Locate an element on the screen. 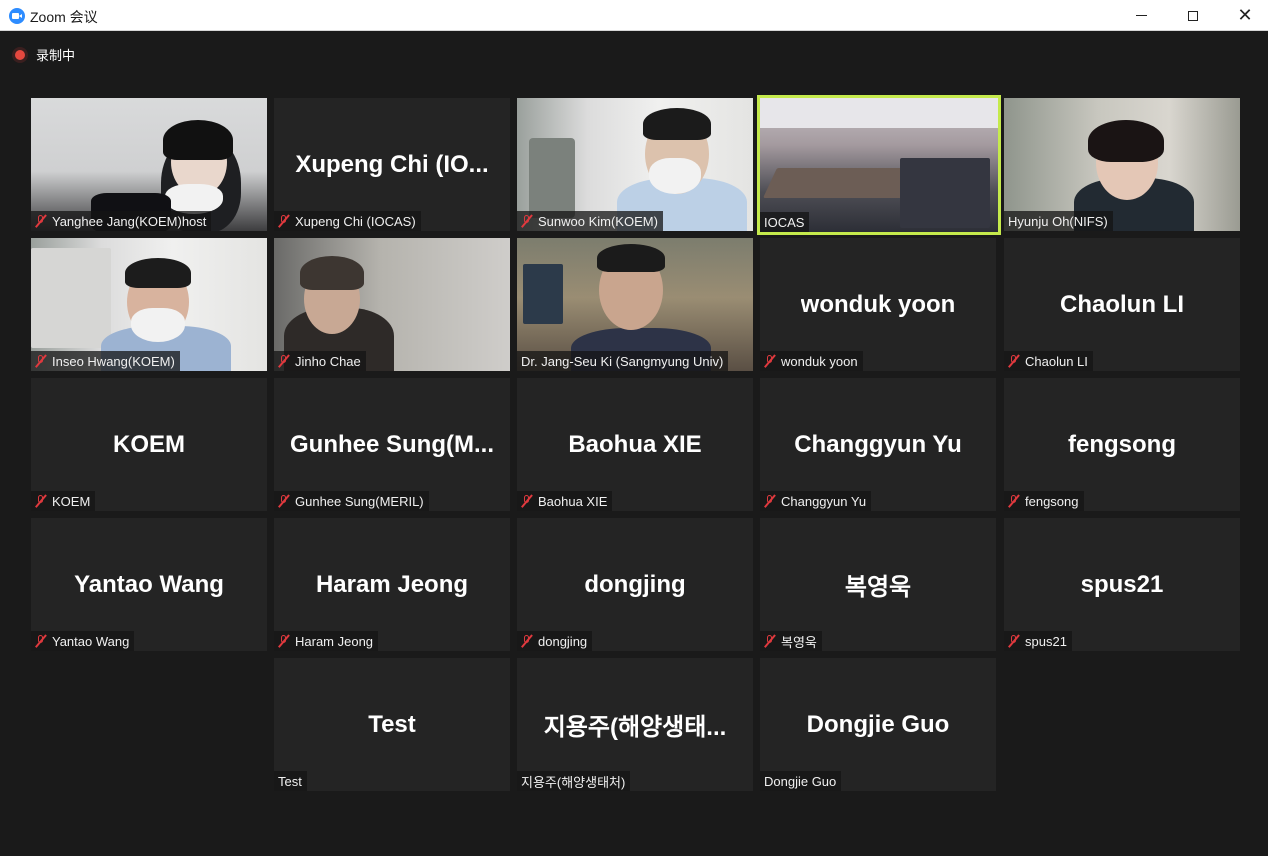 This screenshot has height=856, width=1268. participant-name-label: Haram Jeong is located at coordinates (326, 641).